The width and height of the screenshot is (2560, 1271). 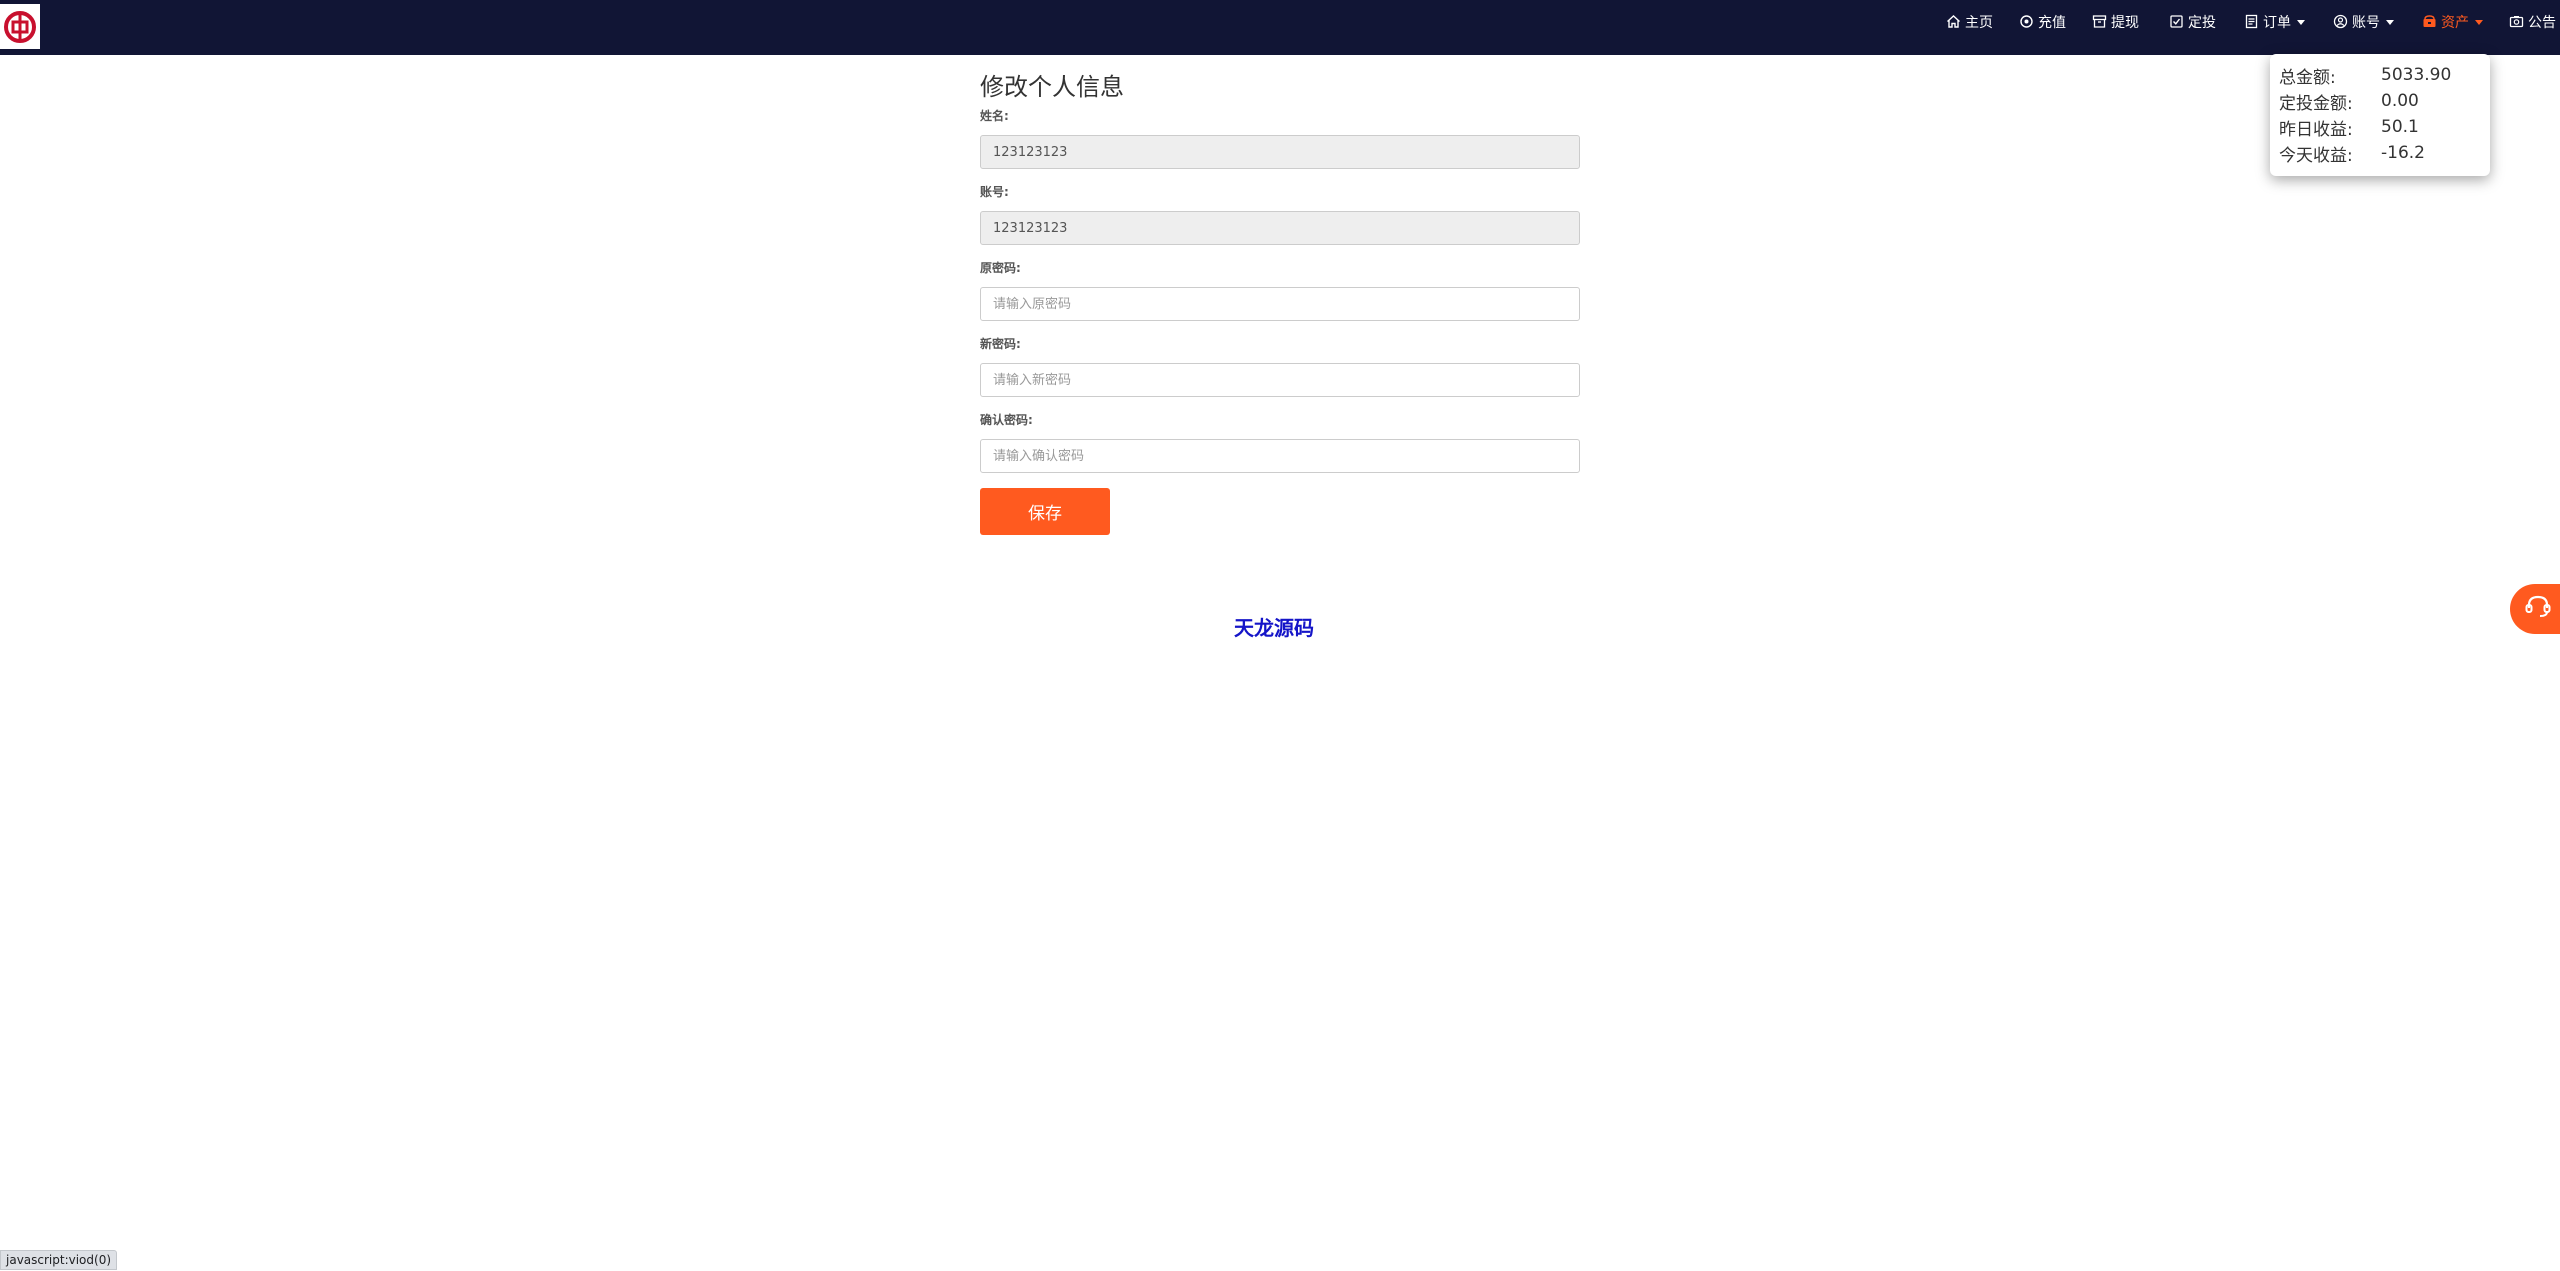 I want to click on name-label: 姓名:, so click(x=994, y=116).